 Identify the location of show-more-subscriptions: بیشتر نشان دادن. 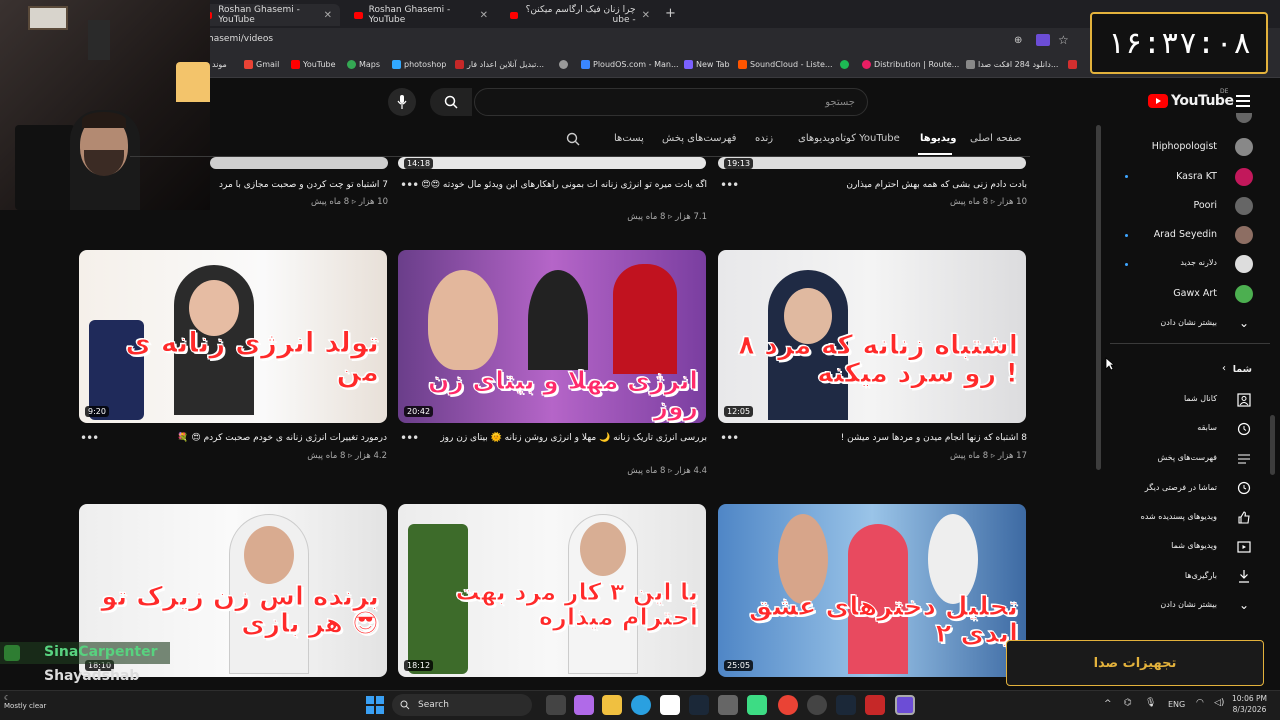
(1188, 322).